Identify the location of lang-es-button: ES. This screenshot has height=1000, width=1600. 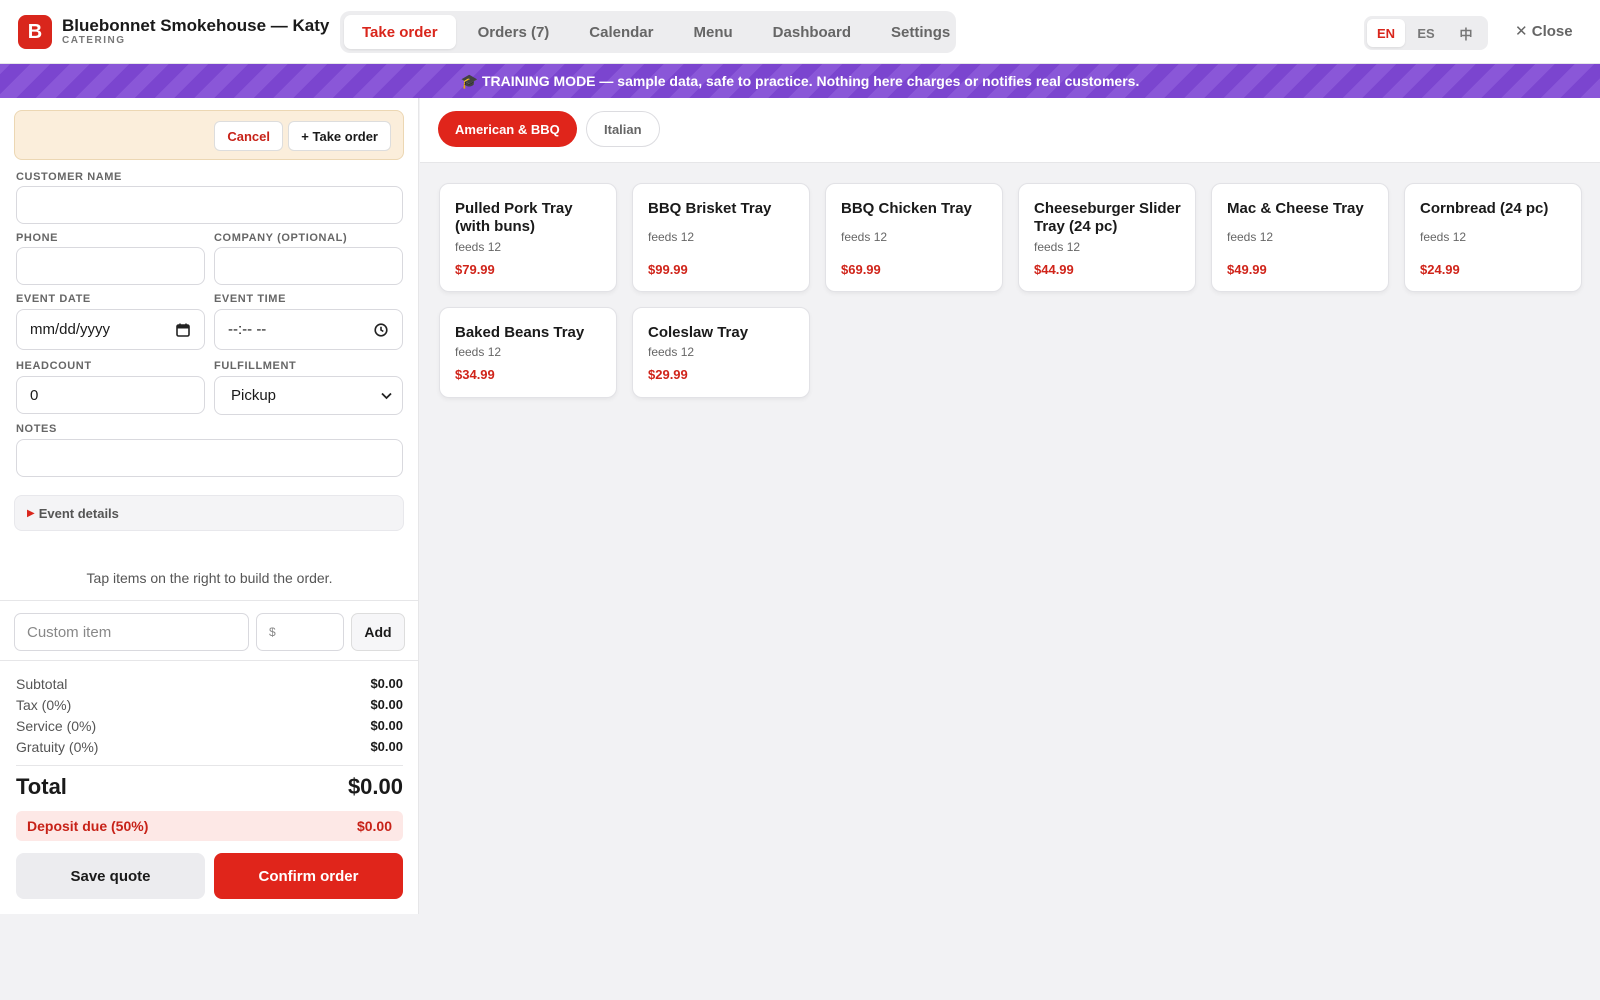
(1426, 33).